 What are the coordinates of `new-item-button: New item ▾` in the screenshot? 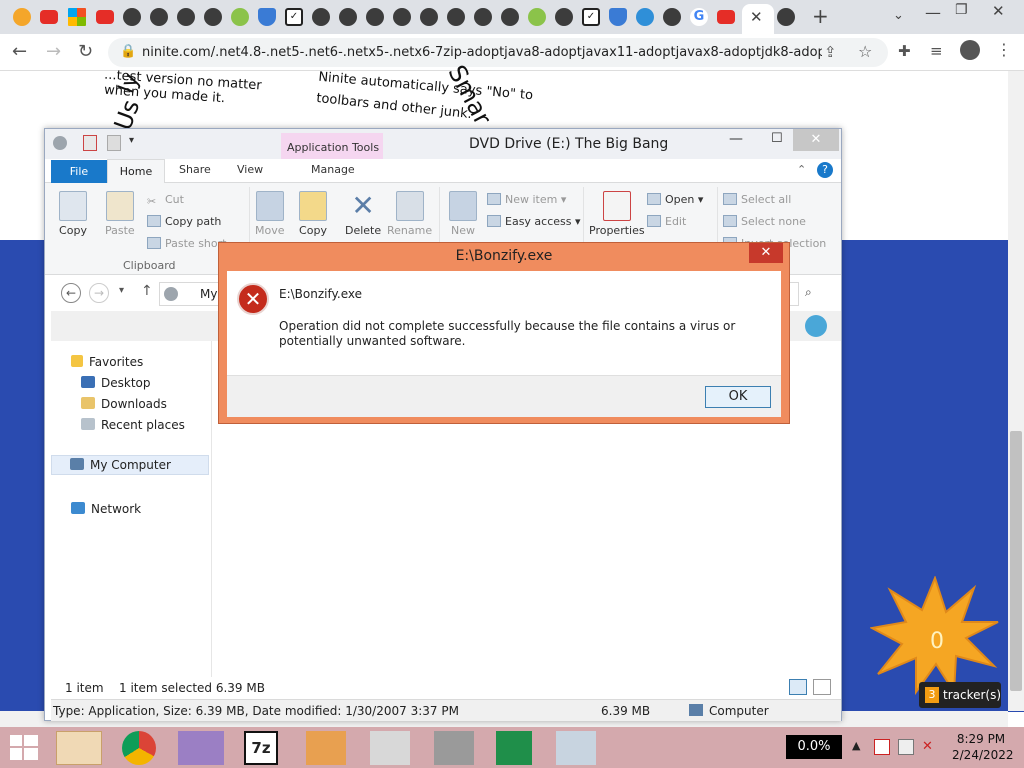 It's located at (526, 199).